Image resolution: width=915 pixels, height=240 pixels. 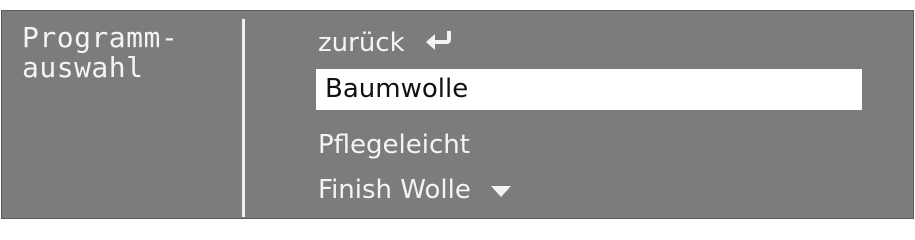 I want to click on vertical-divider, so click(x=243, y=118).